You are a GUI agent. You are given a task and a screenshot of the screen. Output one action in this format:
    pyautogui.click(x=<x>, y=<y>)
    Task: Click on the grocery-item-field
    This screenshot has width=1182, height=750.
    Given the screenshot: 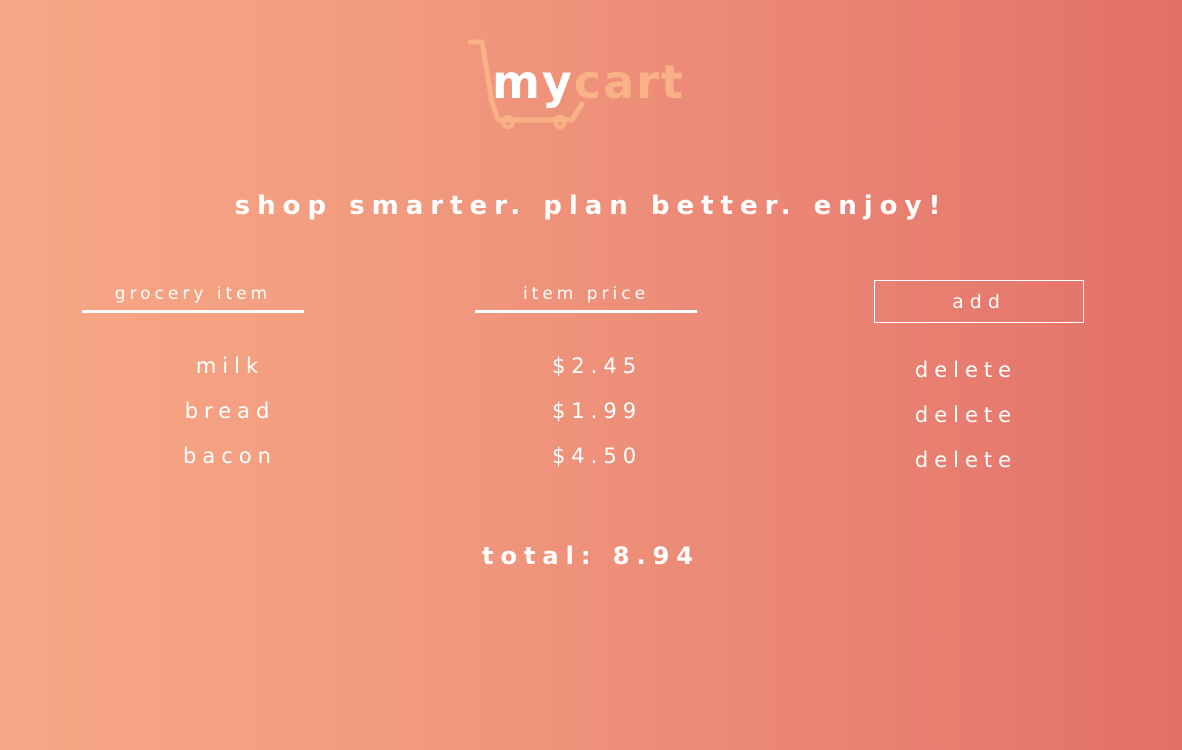 What is the action you would take?
    pyautogui.click(x=193, y=296)
    